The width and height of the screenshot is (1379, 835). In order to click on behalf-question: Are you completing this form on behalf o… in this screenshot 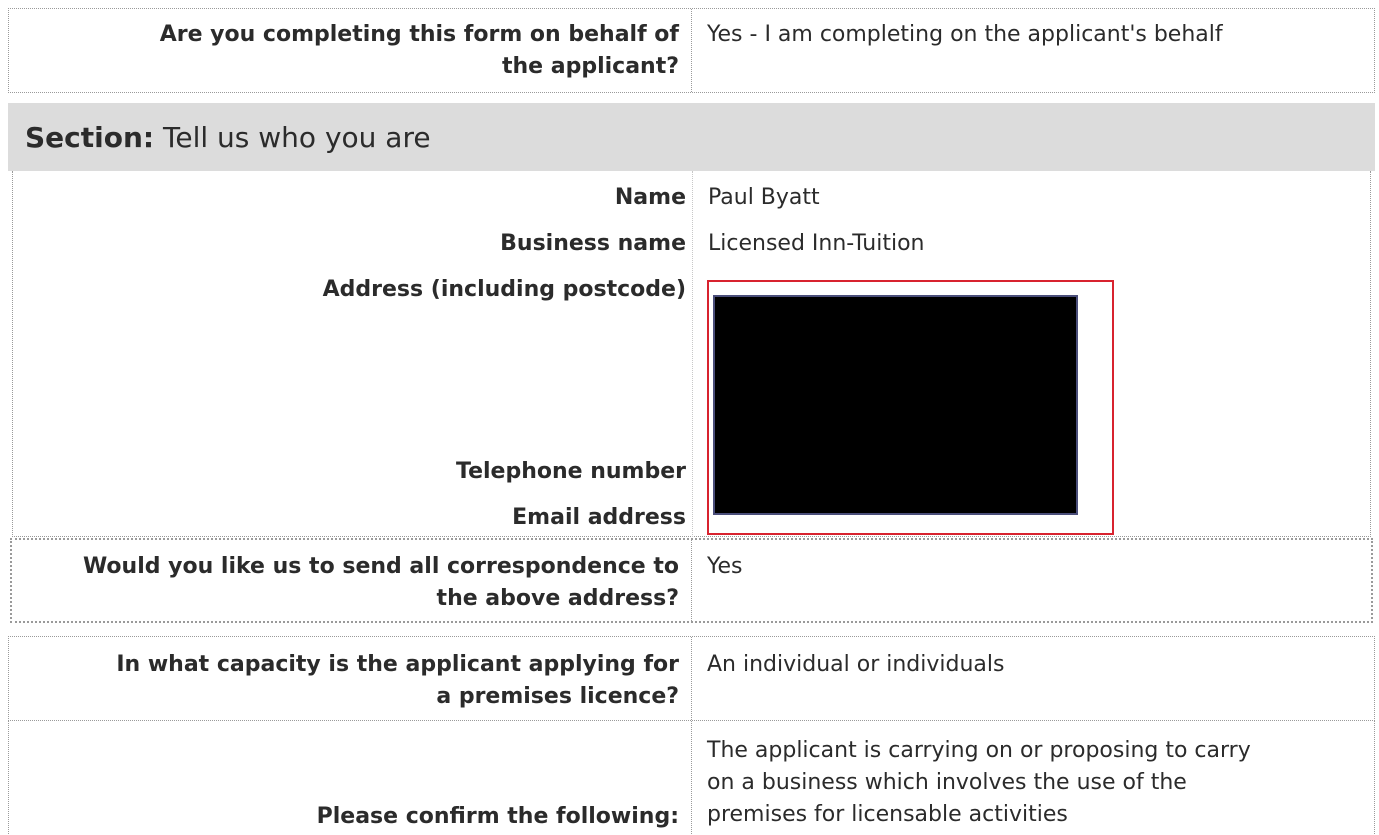, I will do `click(350, 50)`.